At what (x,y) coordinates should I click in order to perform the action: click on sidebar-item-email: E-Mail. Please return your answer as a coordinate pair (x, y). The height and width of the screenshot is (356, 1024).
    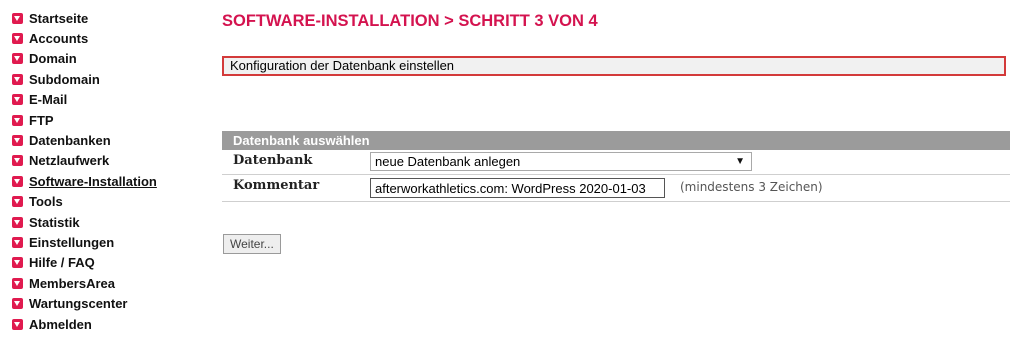
    Looking at the image, I should click on (107, 100).